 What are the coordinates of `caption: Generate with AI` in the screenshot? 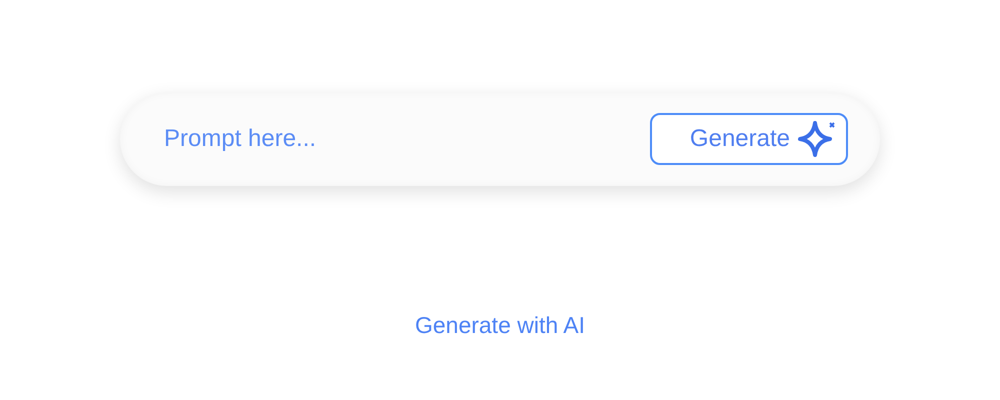 It's located at (500, 325).